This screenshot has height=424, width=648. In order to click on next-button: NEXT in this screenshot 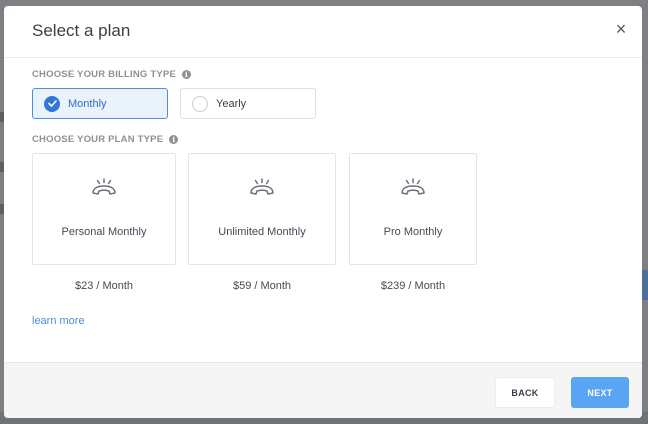, I will do `click(600, 392)`.